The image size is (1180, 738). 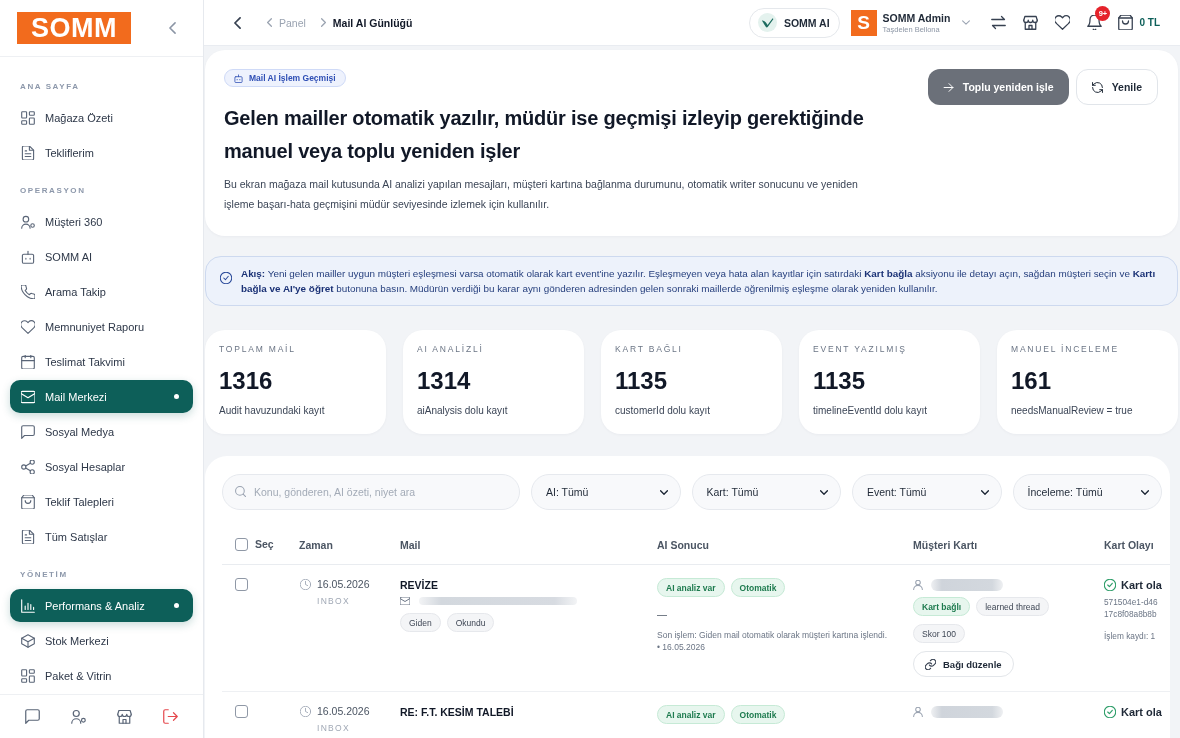 What do you see at coordinates (419, 585) in the screenshot?
I see `mail-subject: REVİZE` at bounding box center [419, 585].